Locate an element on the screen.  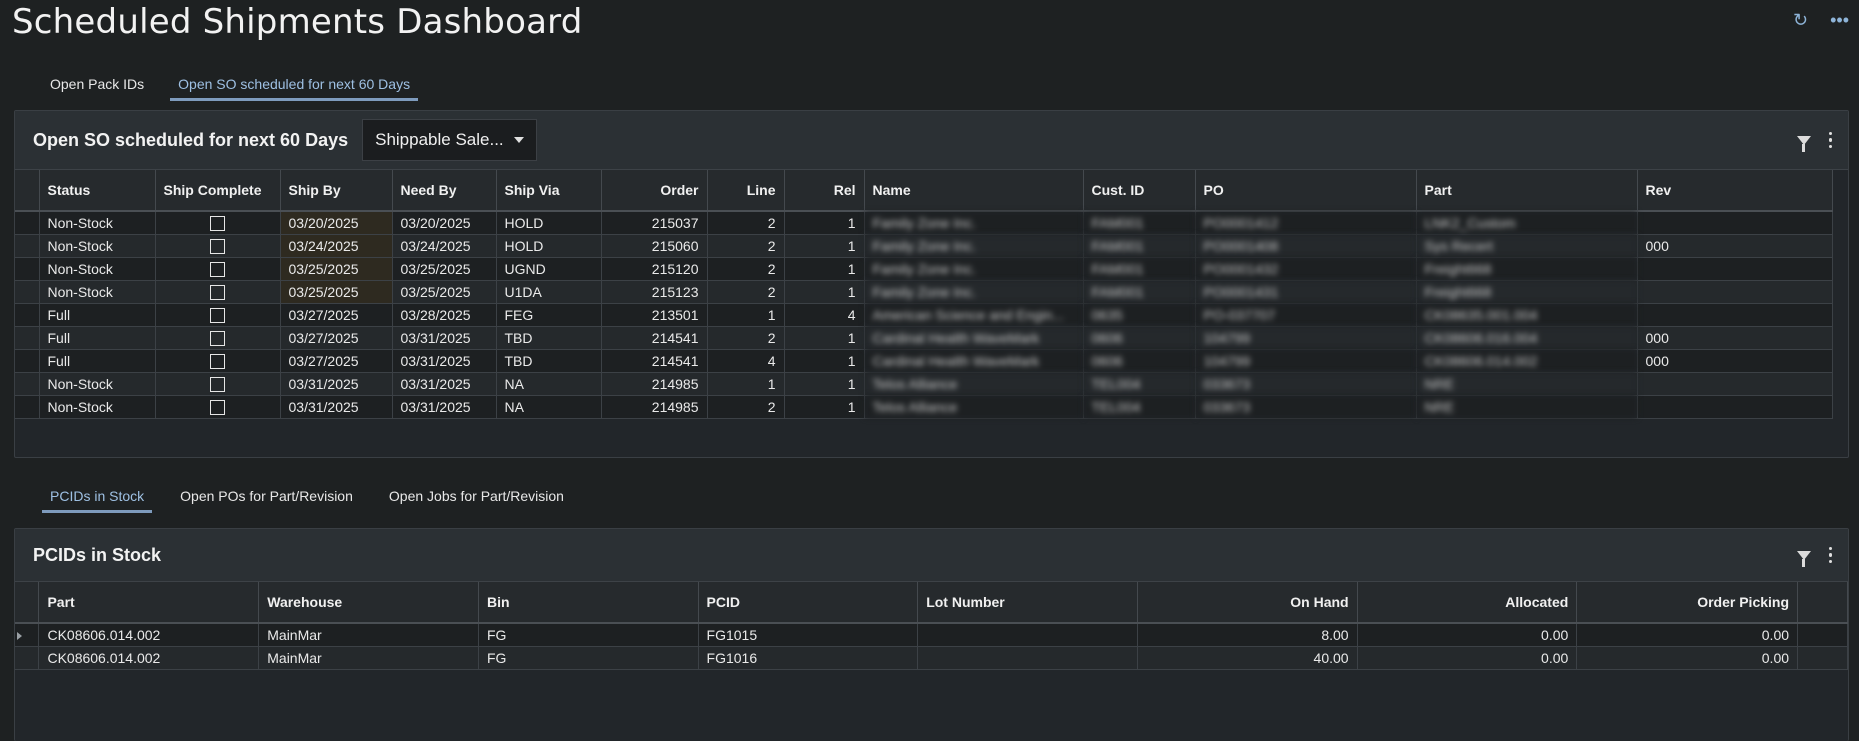
po-cell: PO0001412 is located at coordinates (1306, 223).